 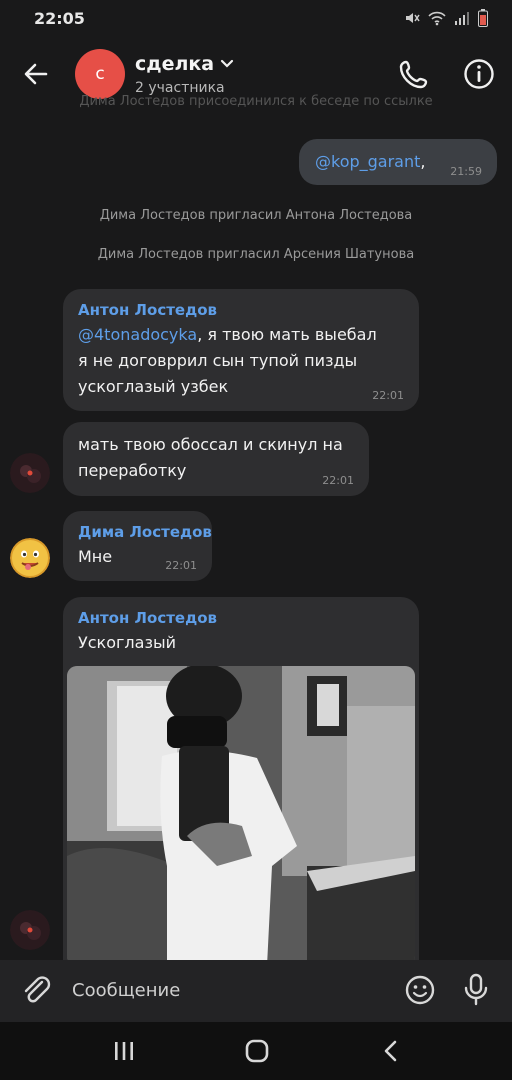 I want to click on chevron-down-icon, so click(x=227, y=63).